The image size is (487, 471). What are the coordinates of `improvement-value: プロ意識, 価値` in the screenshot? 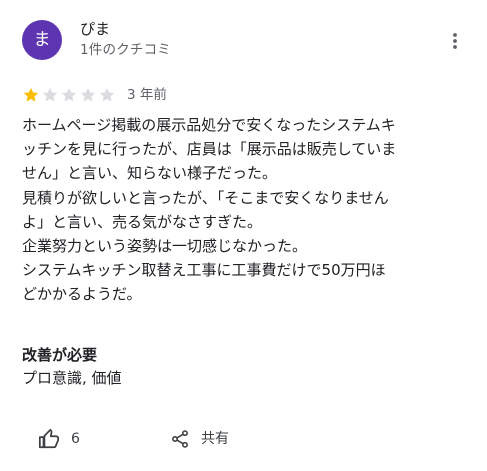 It's located at (72, 378).